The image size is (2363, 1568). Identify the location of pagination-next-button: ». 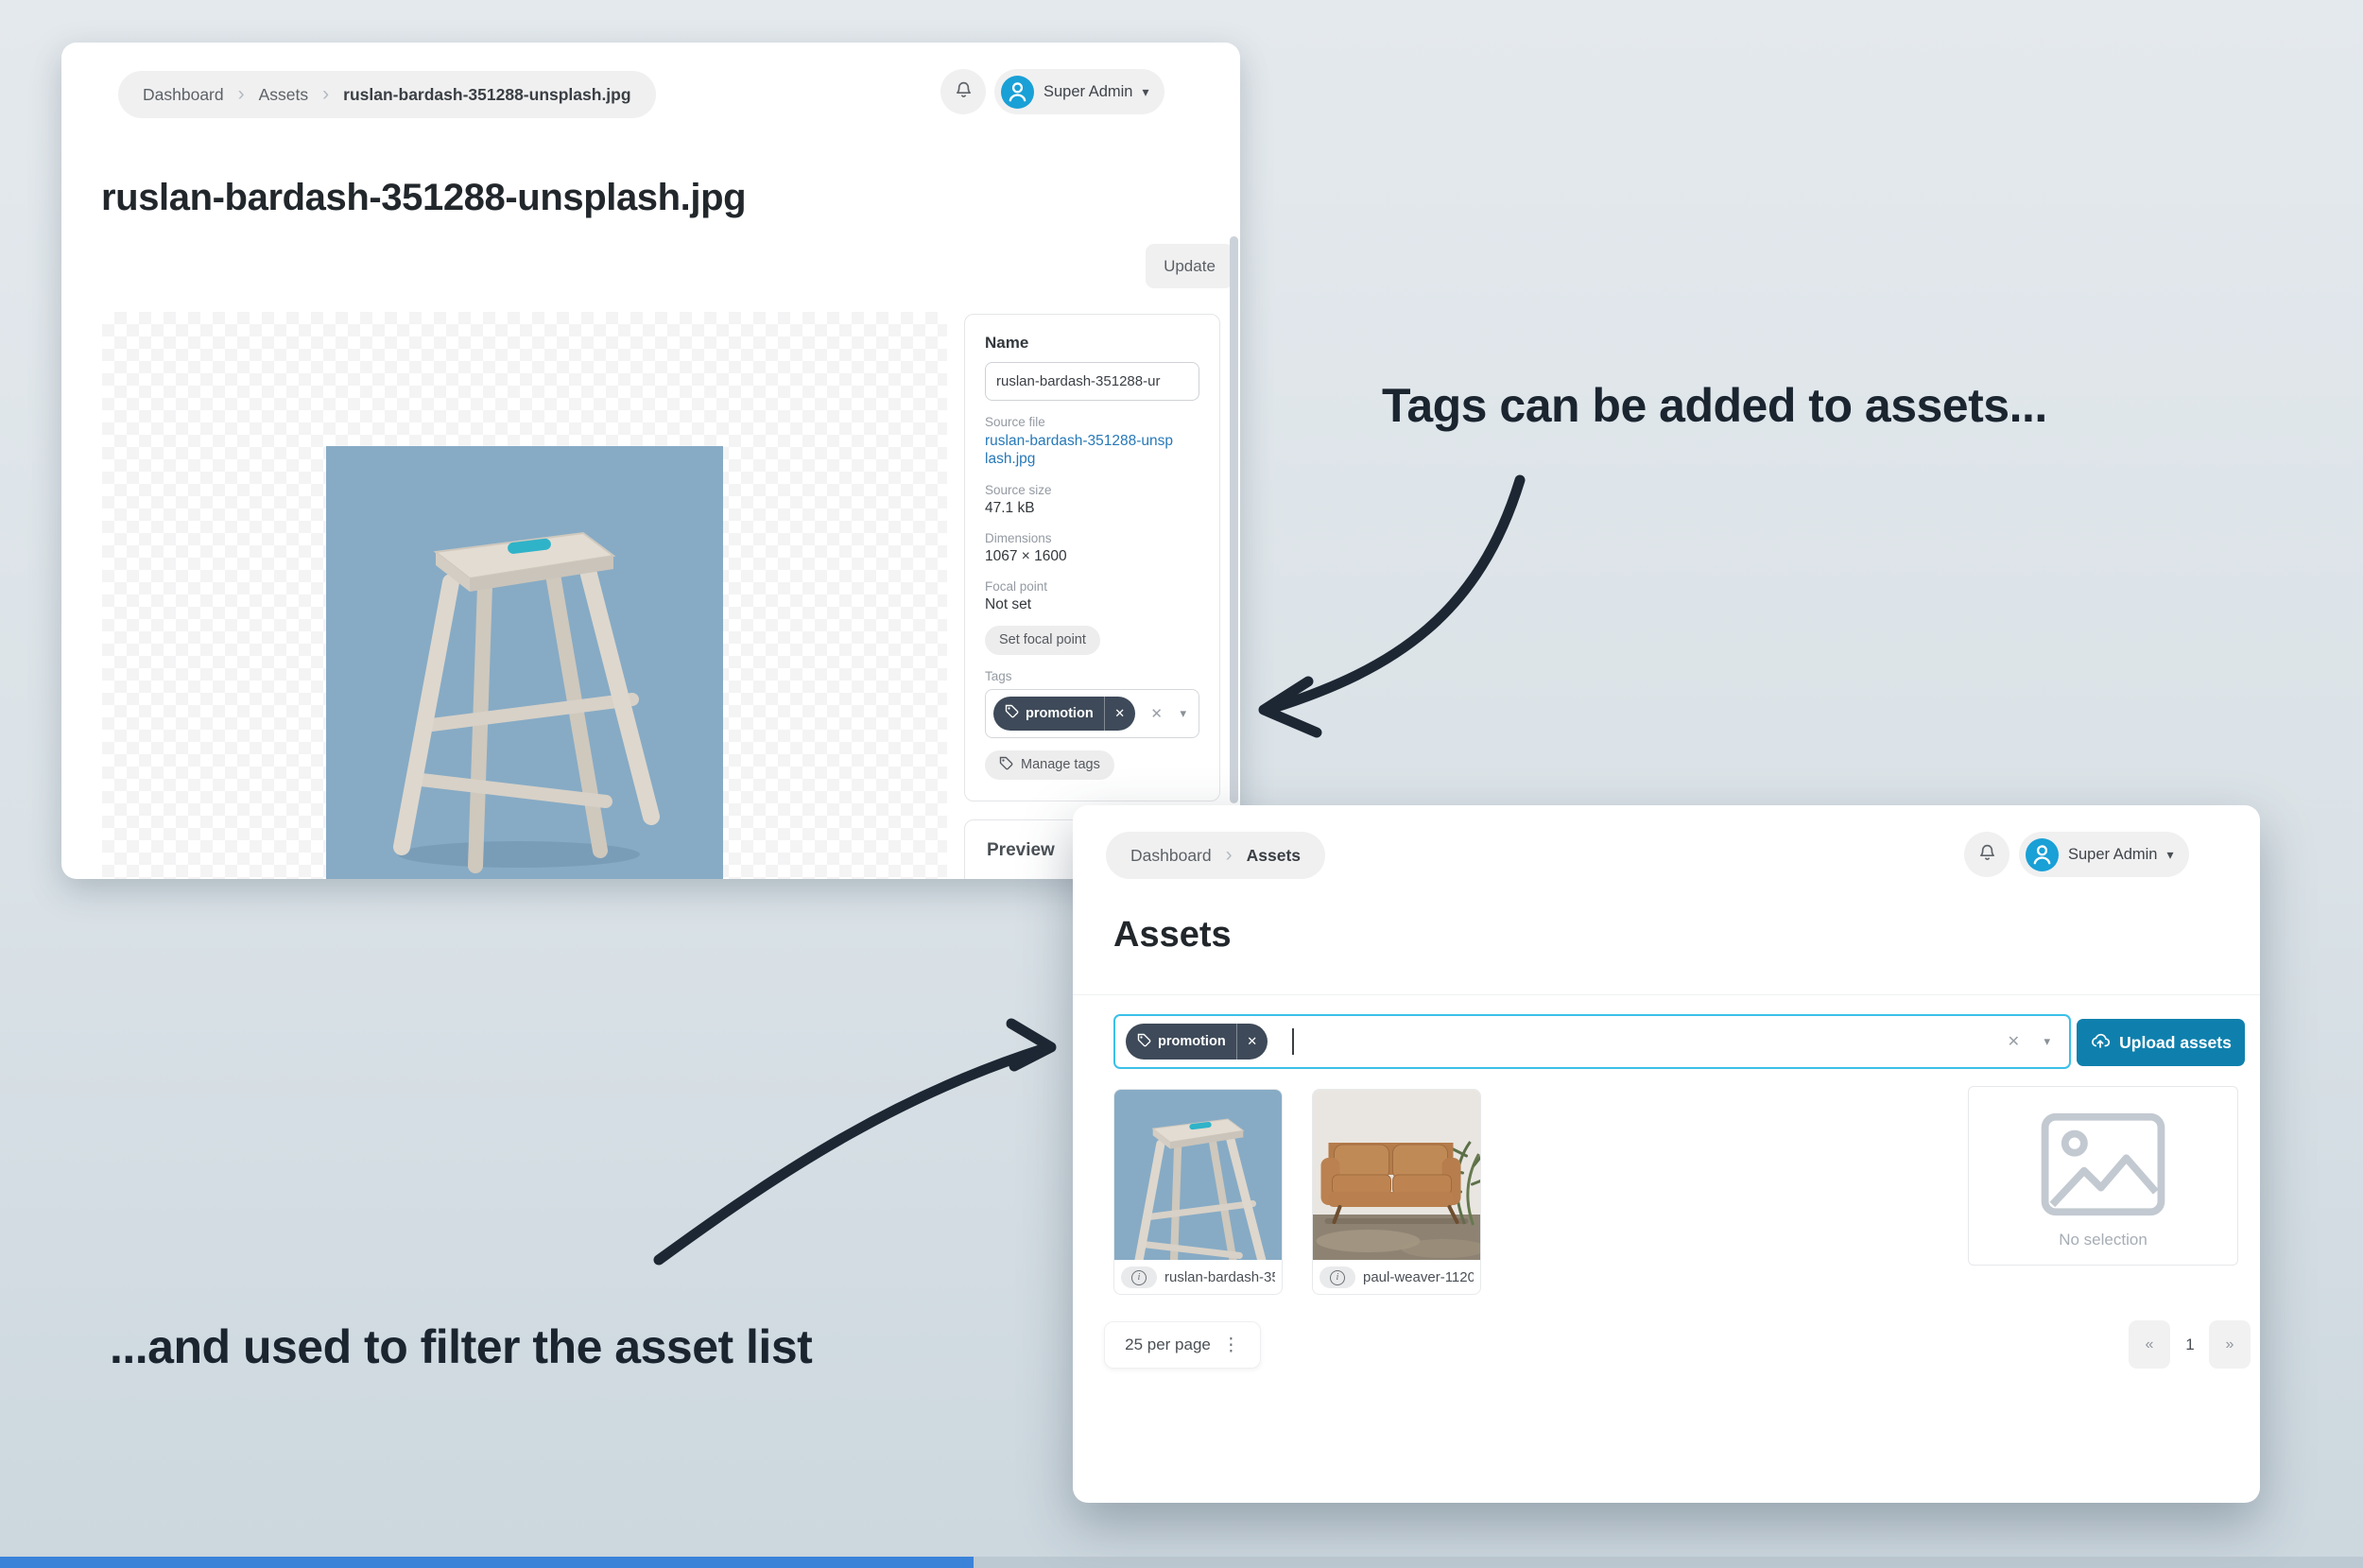
(2230, 1344).